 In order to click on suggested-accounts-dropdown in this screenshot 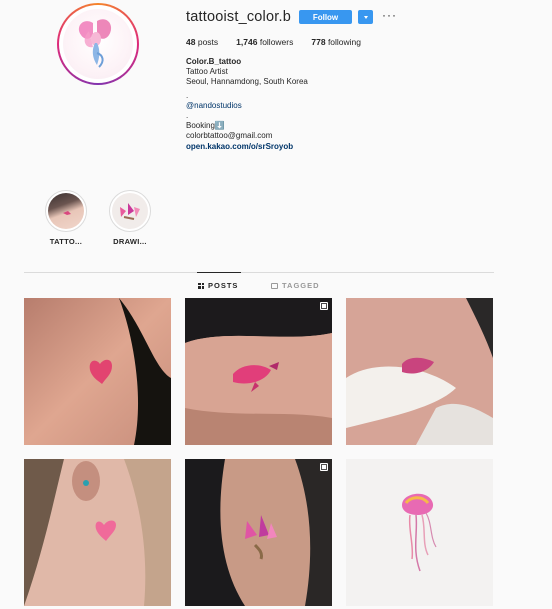, I will do `click(365, 17)`.